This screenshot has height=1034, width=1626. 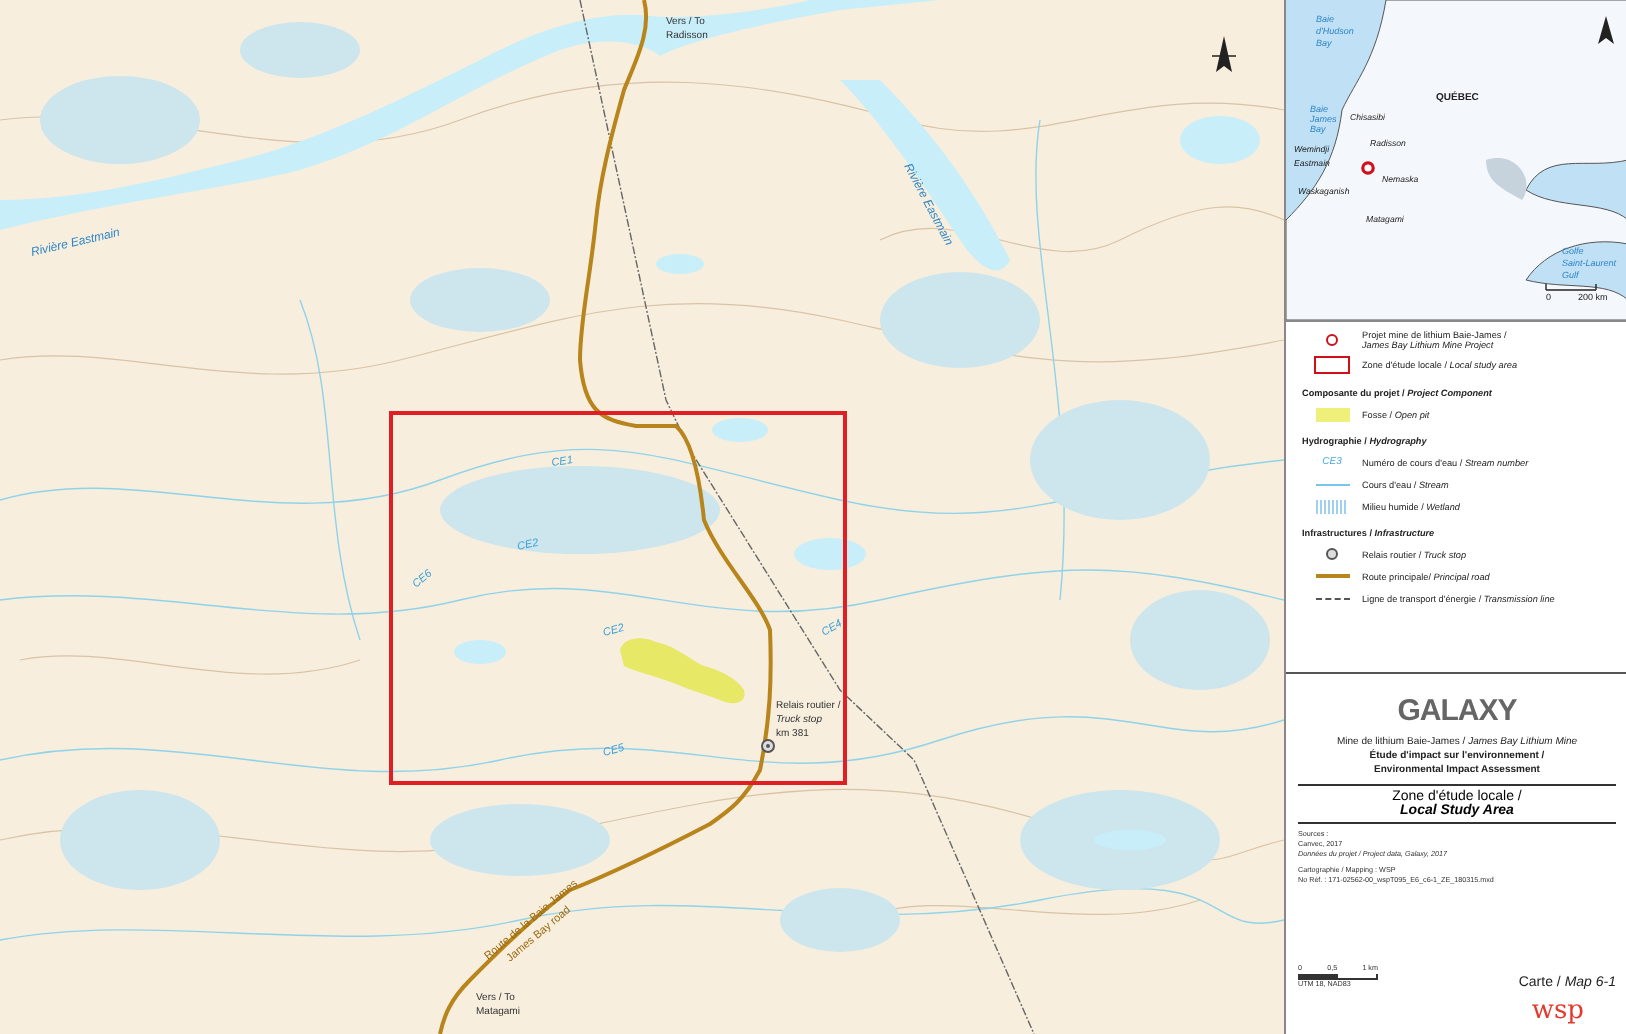 What do you see at coordinates (1332, 365) in the screenshot?
I see `study-area-swatch` at bounding box center [1332, 365].